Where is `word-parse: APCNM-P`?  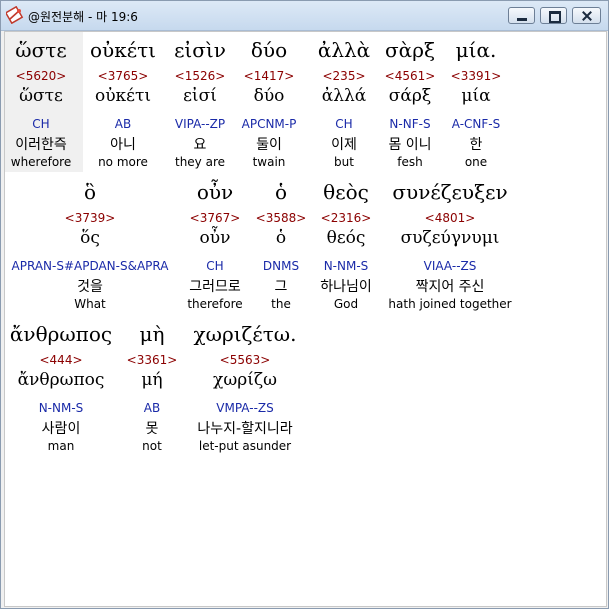
word-parse: APCNM-P is located at coordinates (269, 124).